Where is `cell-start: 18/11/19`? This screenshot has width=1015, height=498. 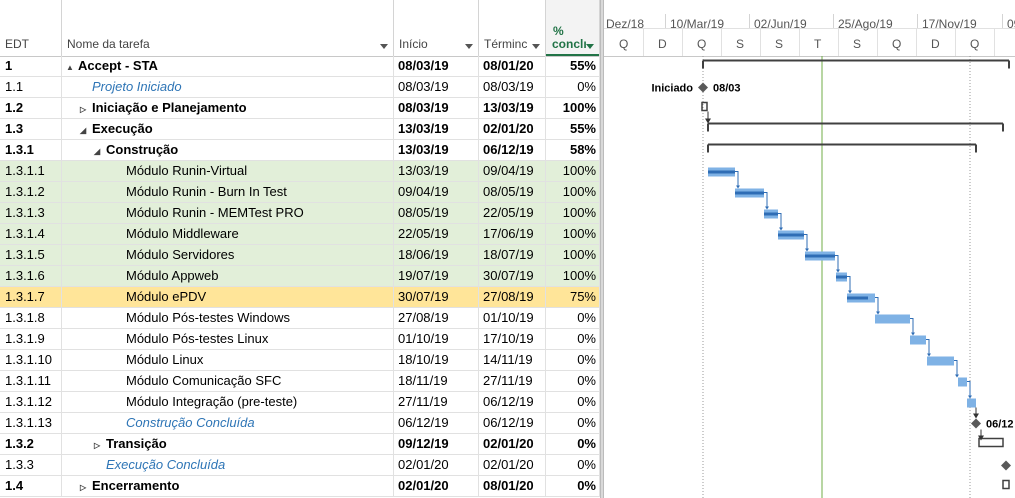
cell-start: 18/11/19 is located at coordinates (436, 381).